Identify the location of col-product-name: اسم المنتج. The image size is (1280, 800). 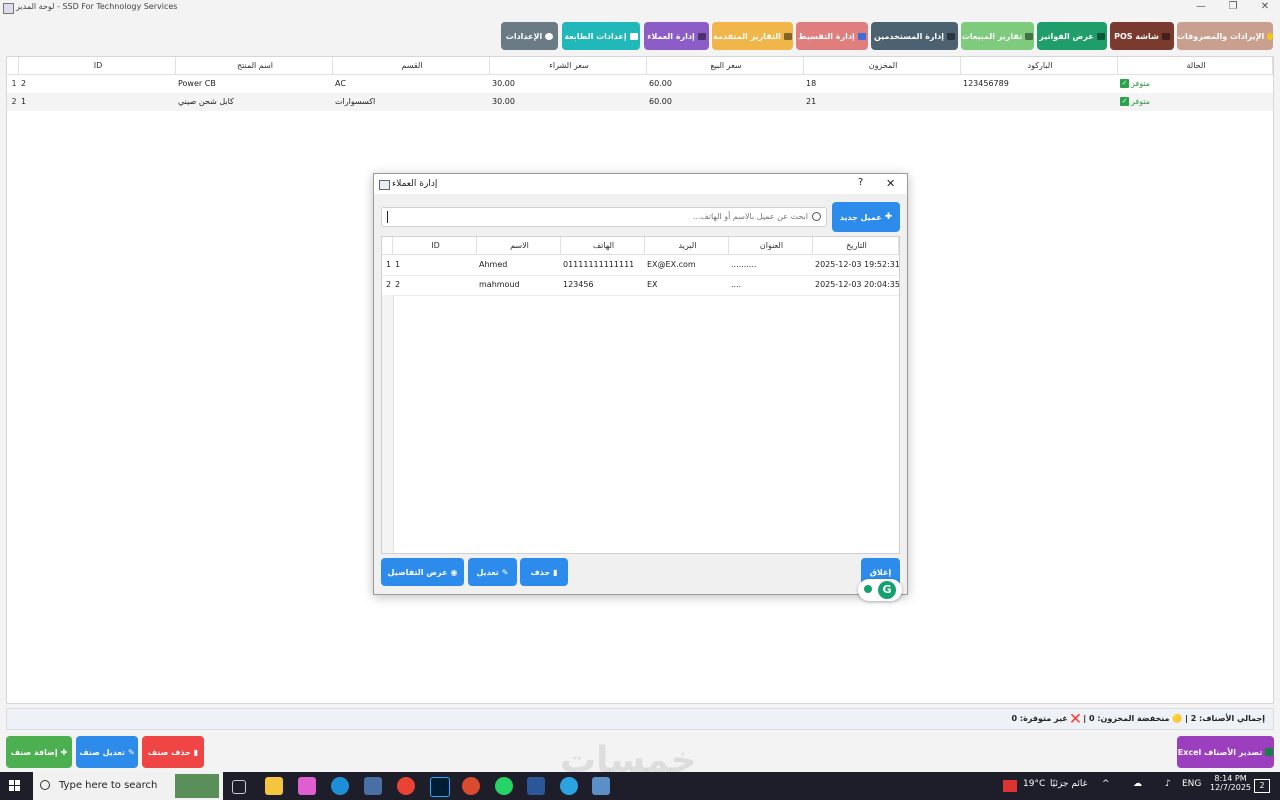
(254, 66).